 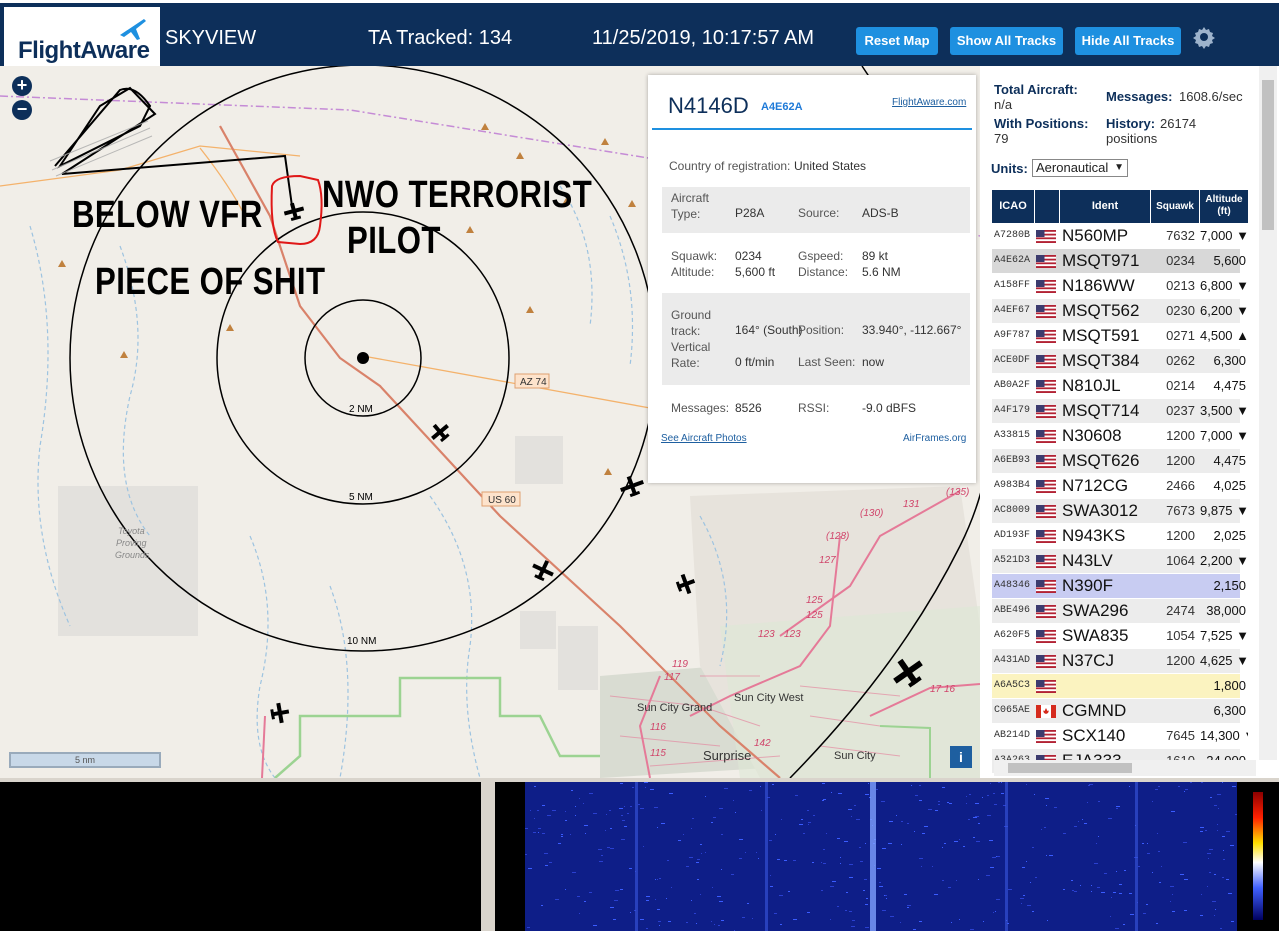 What do you see at coordinates (1047, 206) in the screenshot?
I see `col-flag` at bounding box center [1047, 206].